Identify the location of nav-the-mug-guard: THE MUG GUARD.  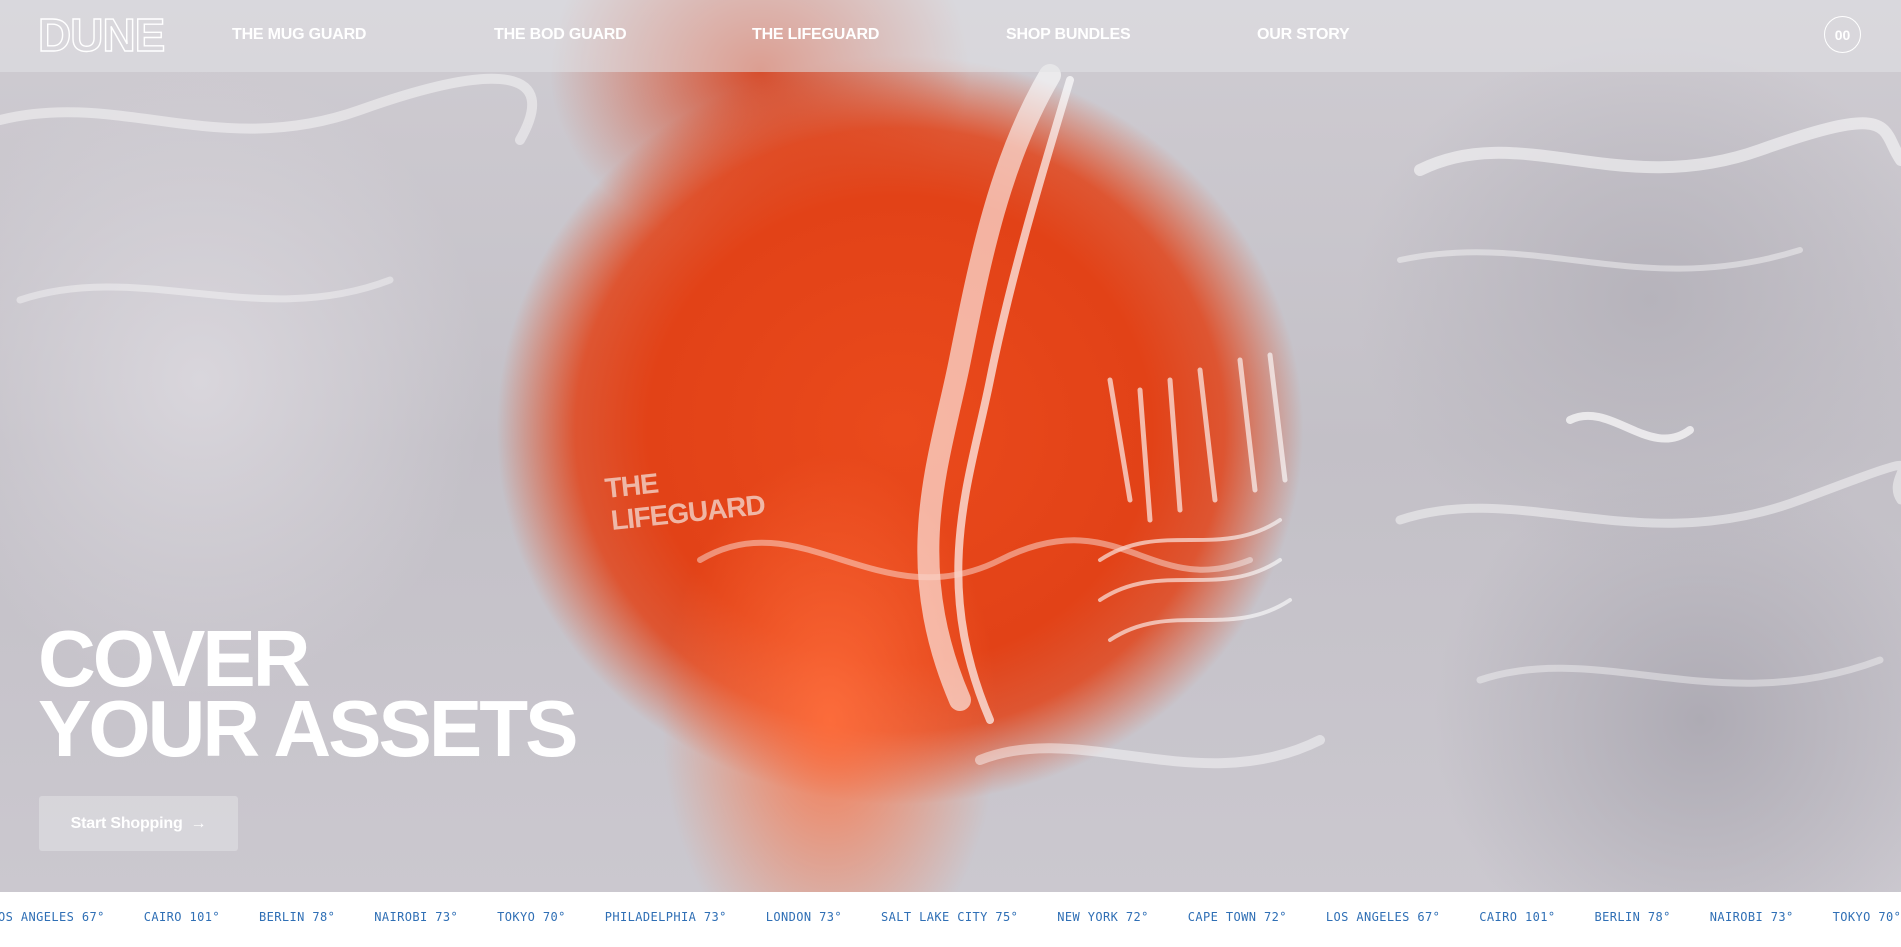
(299, 35).